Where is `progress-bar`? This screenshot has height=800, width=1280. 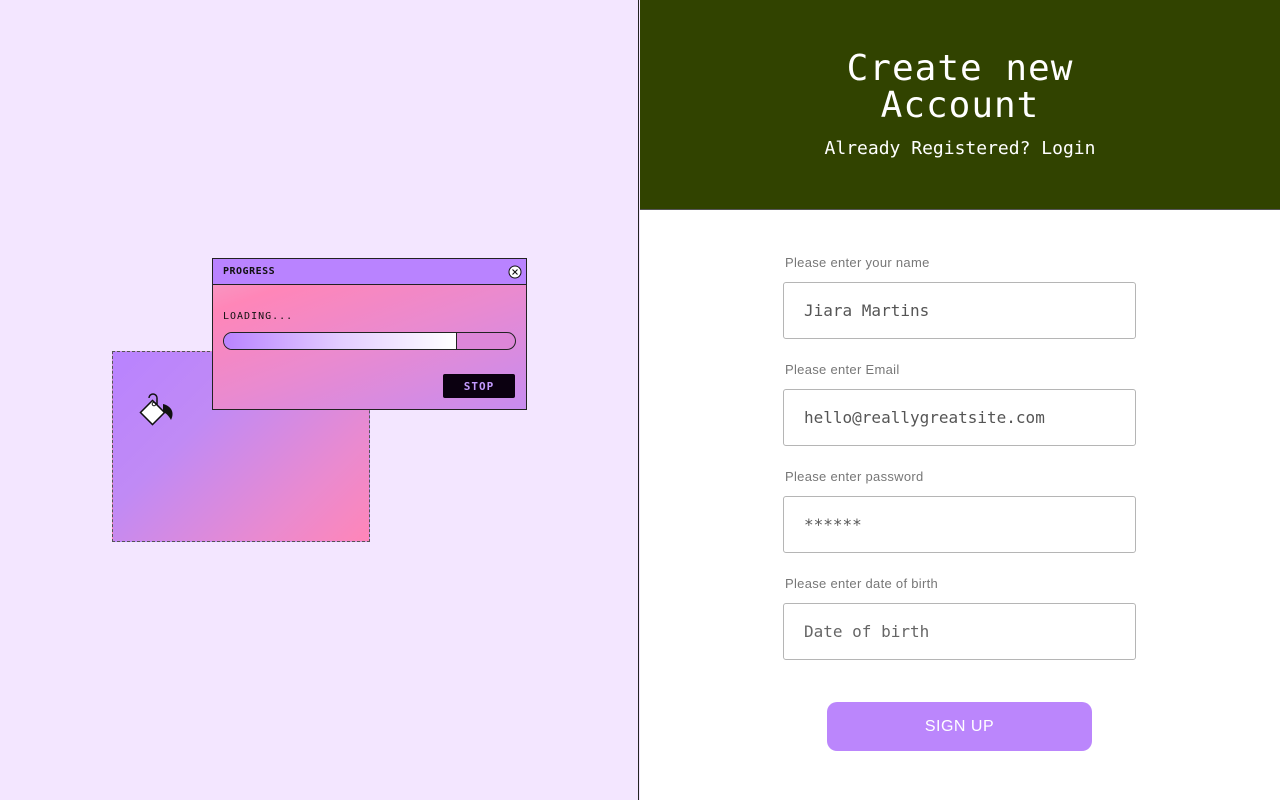
progress-bar is located at coordinates (369, 341).